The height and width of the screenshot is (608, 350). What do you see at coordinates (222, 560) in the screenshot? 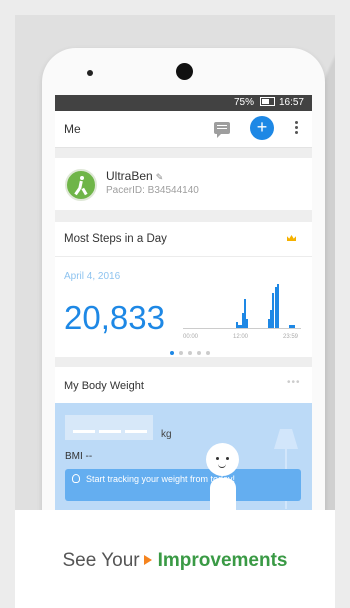
I see `caption-highlight: Improvements` at bounding box center [222, 560].